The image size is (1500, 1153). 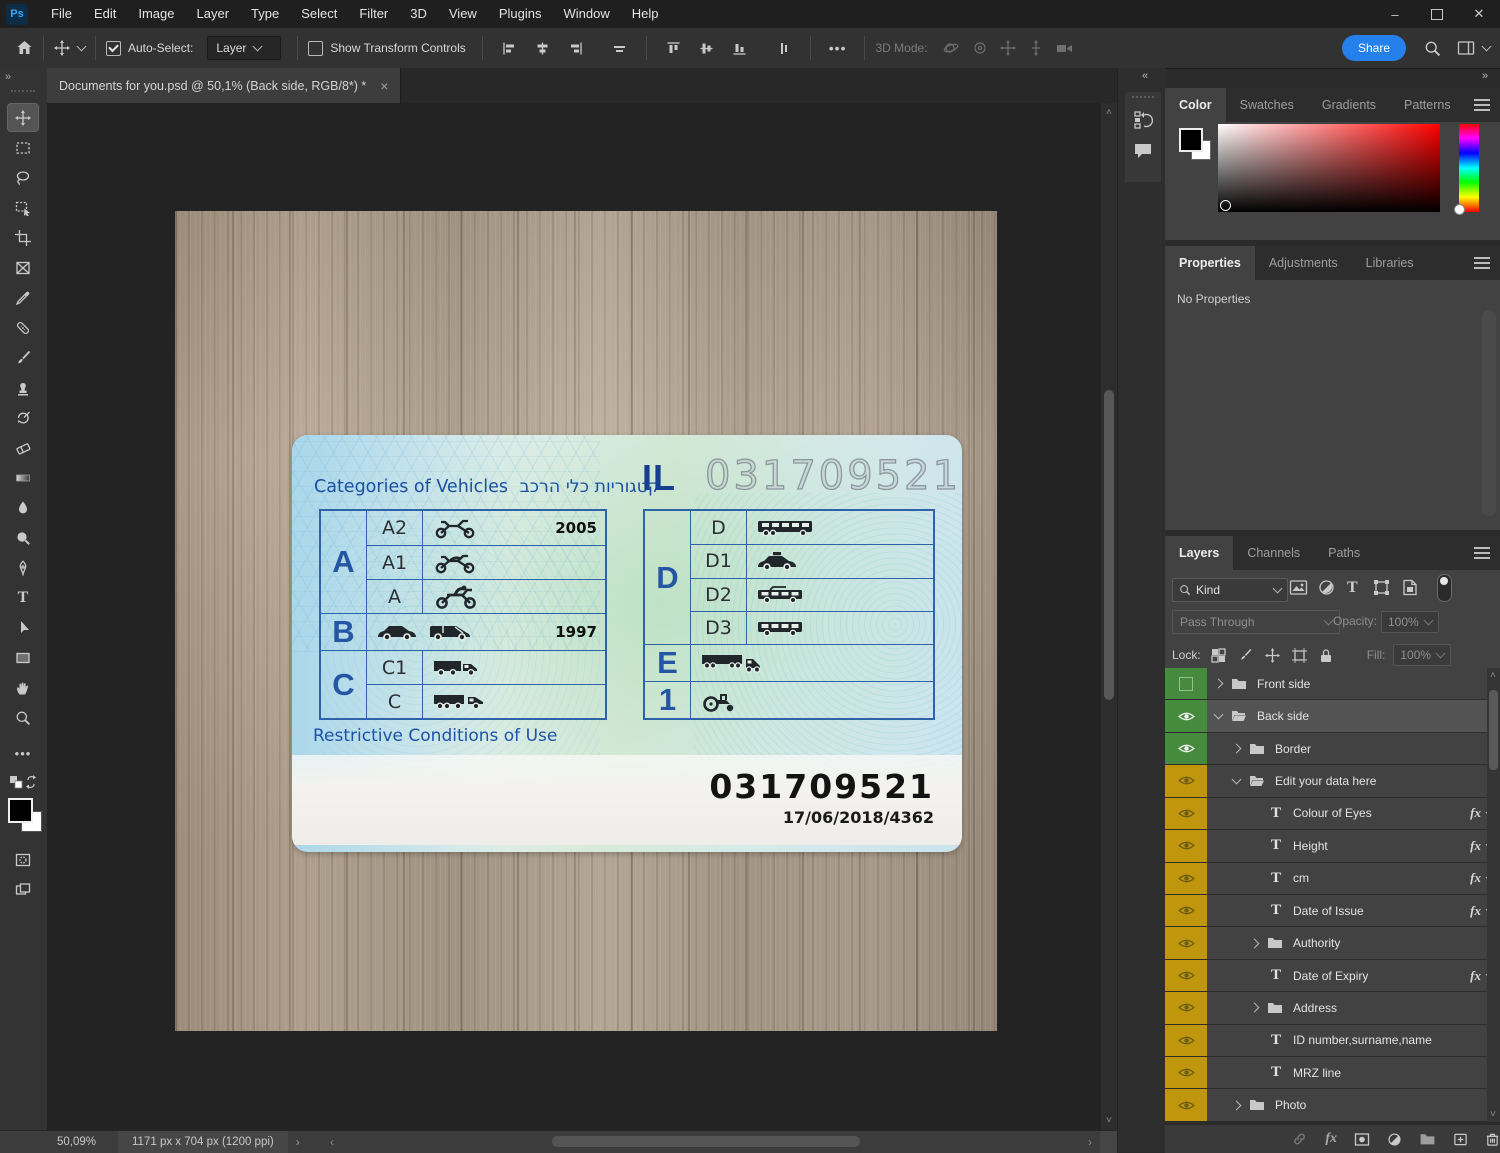 I want to click on align-center-h-icon, so click(x=542, y=48).